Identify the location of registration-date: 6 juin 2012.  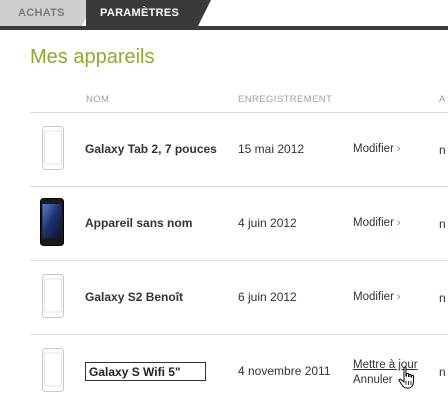
(267, 297).